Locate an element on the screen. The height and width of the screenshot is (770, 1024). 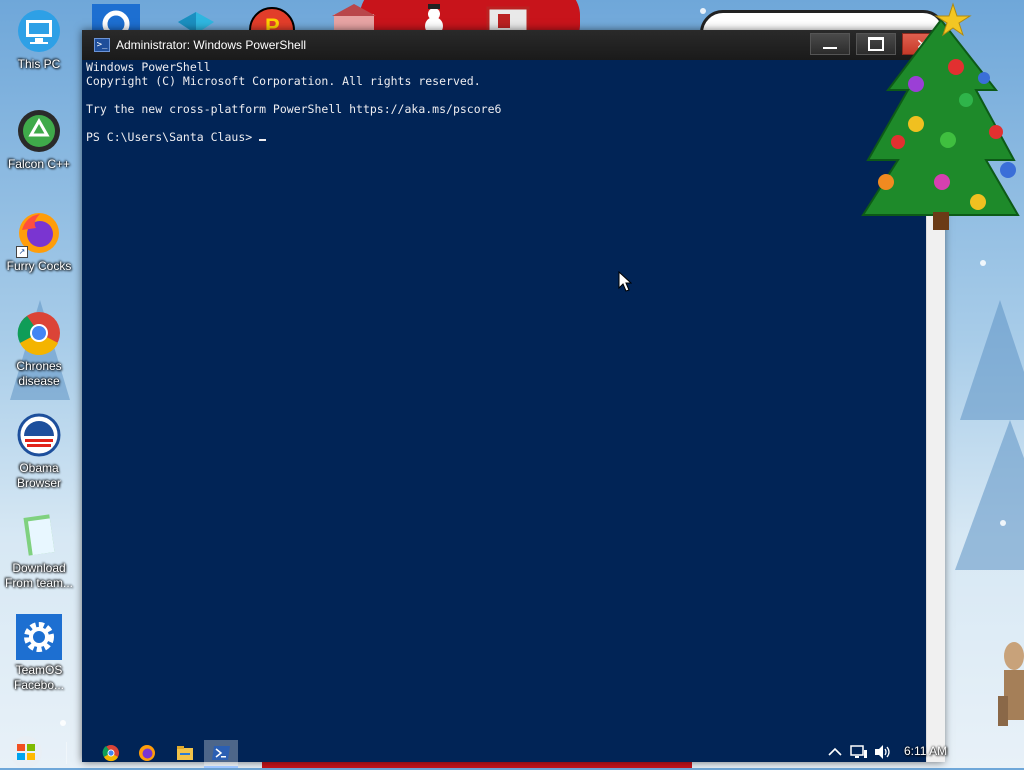
chevron-up-icon is located at coordinates (835, 751).